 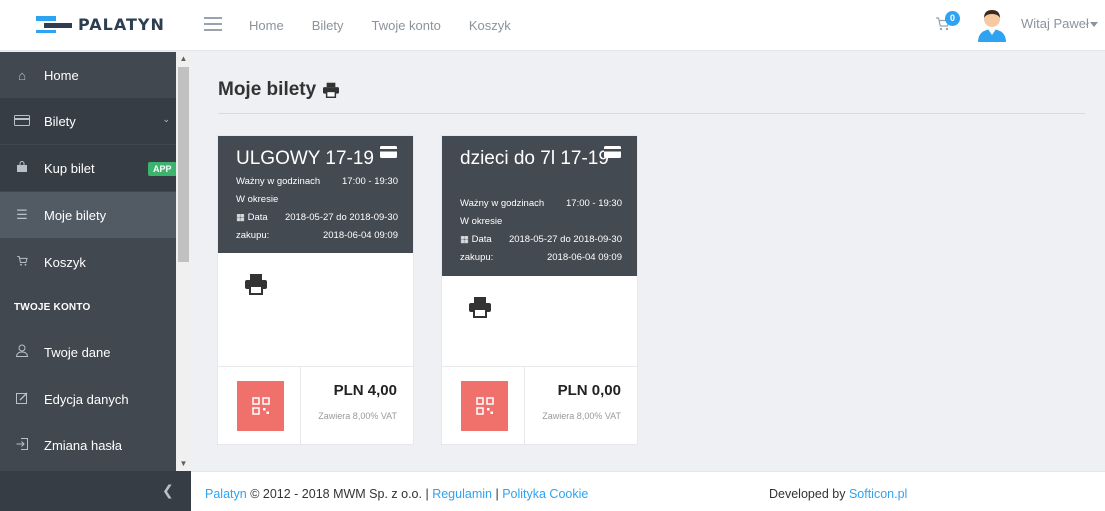 I want to click on developer-link: Softicon.pl, so click(x=878, y=494).